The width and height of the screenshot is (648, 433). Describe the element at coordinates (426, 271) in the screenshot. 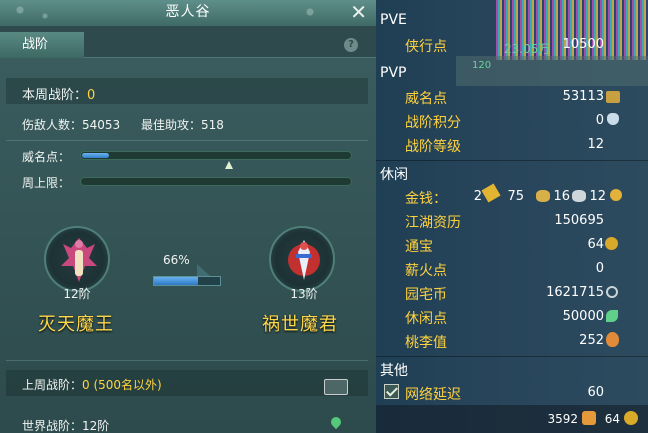

I see `label-xinhuo: 薪火点` at that location.